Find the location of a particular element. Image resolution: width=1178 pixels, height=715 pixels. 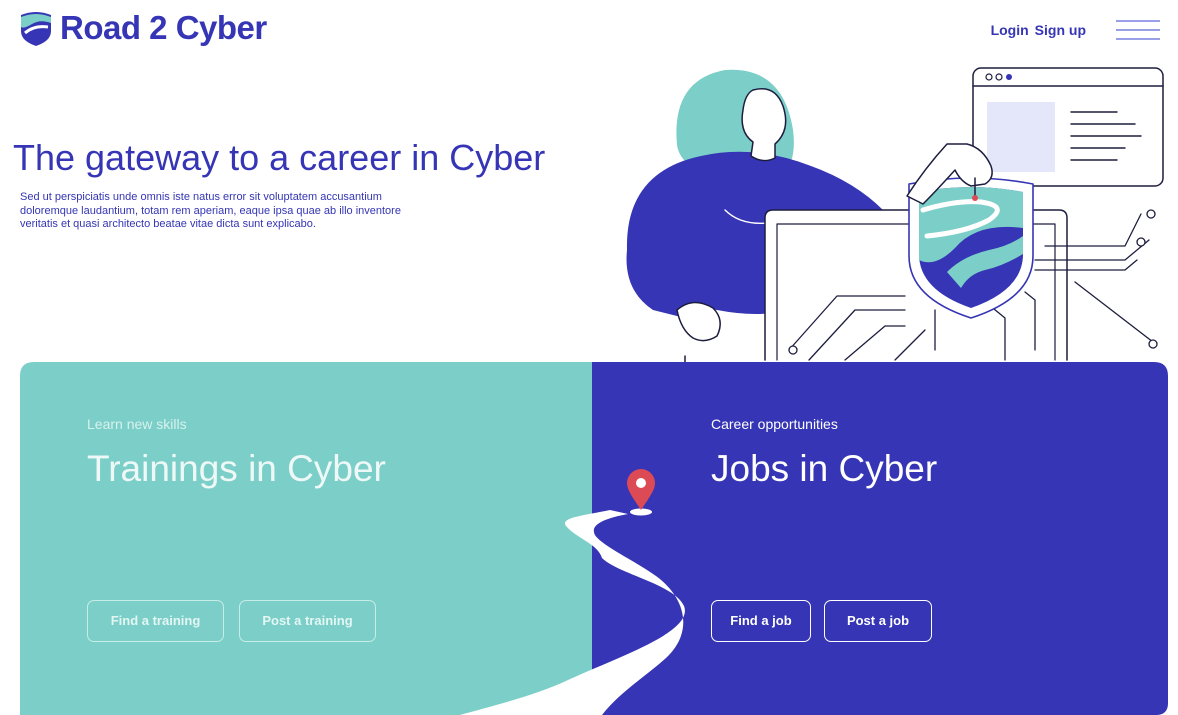

signup-link: Sign up is located at coordinates (1060, 30).